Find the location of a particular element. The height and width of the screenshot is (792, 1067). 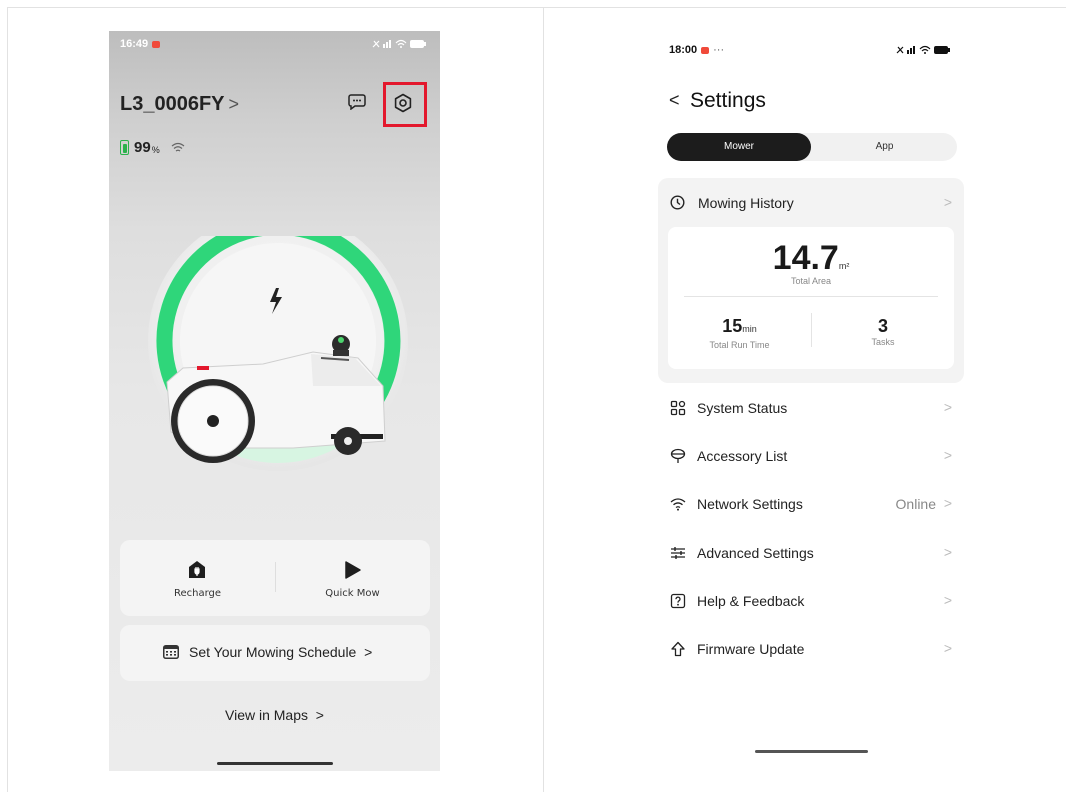

menu-label: Network Settings is located at coordinates (750, 504).